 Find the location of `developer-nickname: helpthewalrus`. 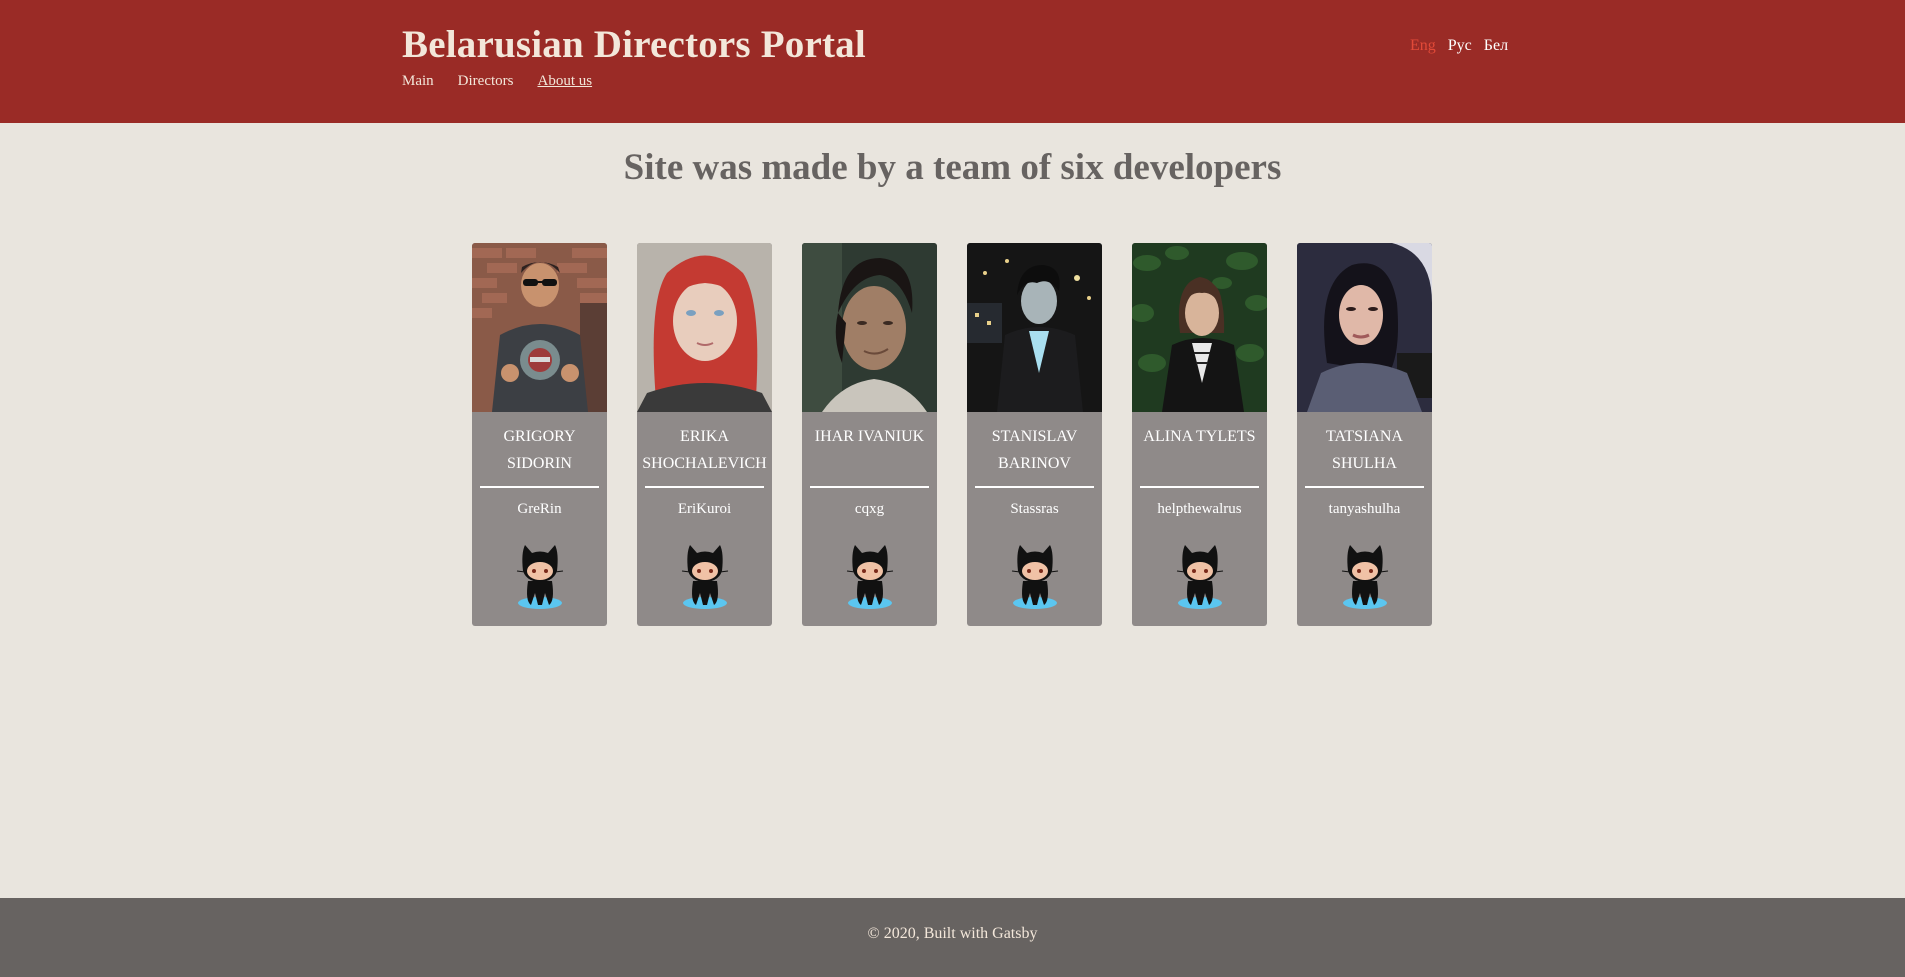

developer-nickname: helpthewalrus is located at coordinates (1199, 509).